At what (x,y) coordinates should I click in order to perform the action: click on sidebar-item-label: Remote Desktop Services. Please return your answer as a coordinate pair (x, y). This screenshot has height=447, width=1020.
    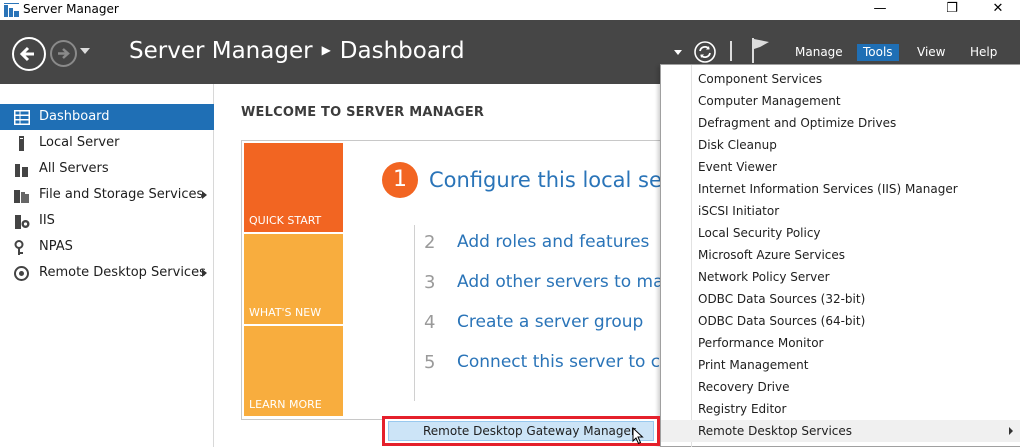
    Looking at the image, I should click on (122, 272).